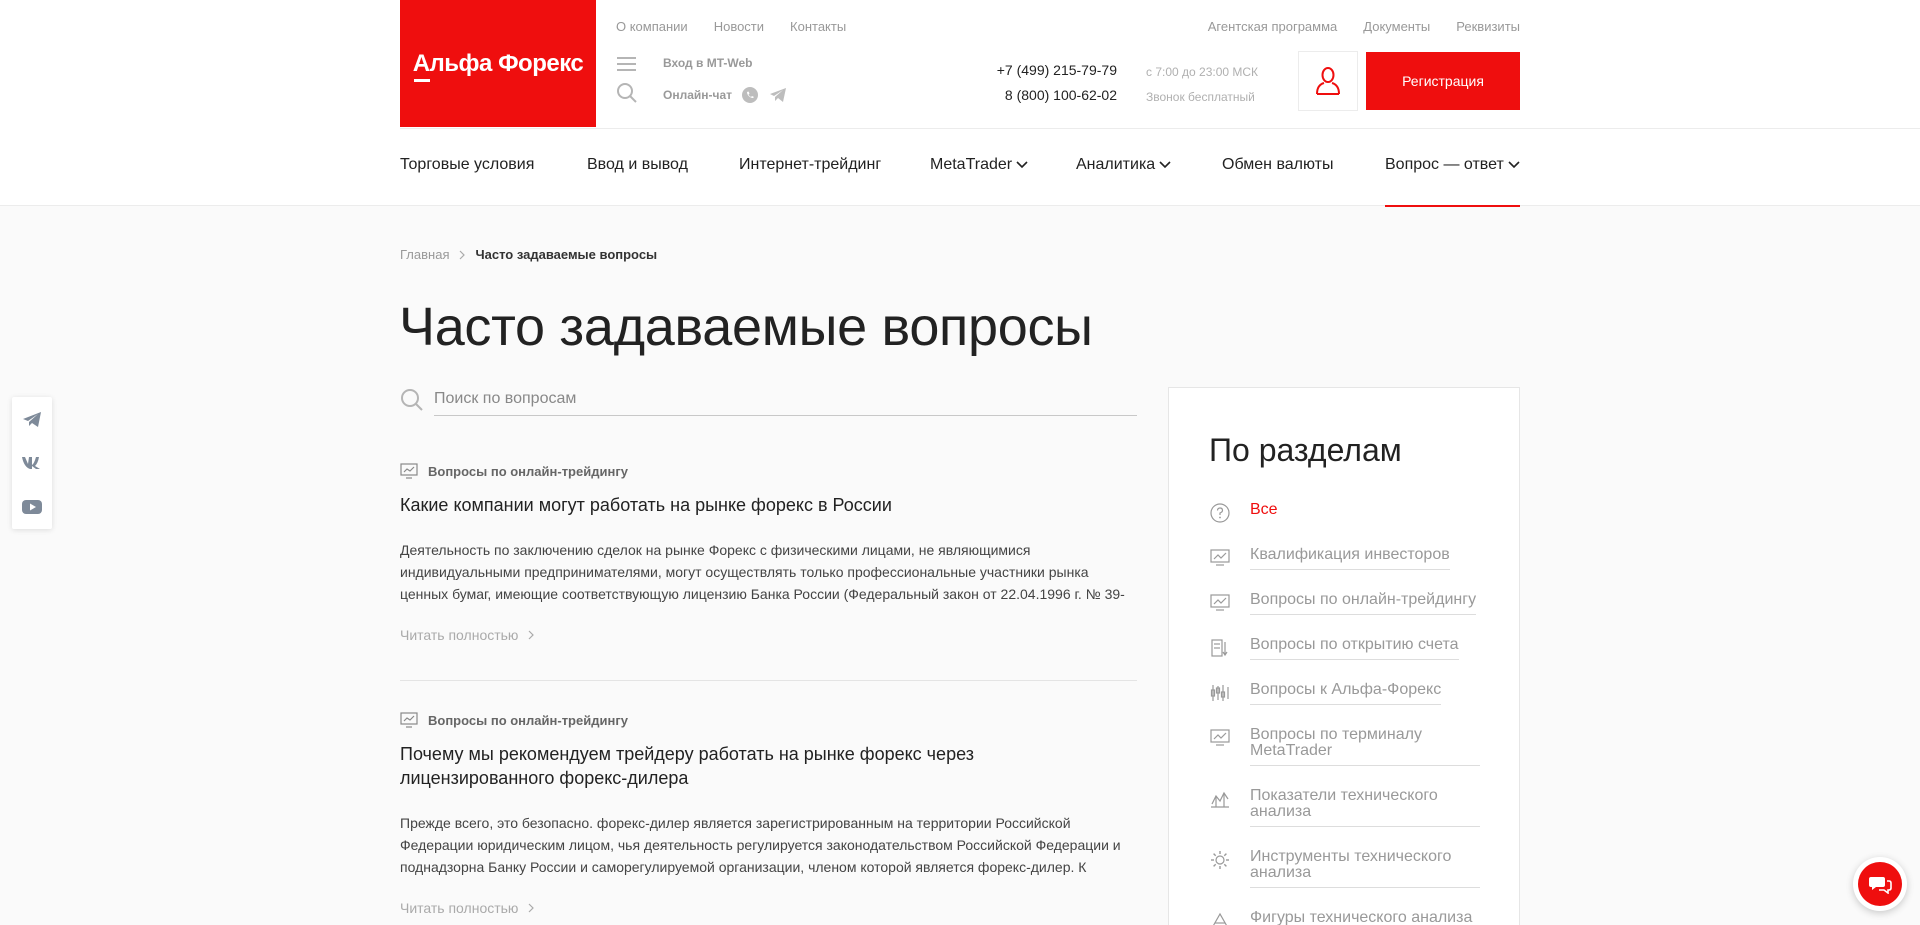  Describe the element at coordinates (1345, 648) in the screenshot. I see `sidebar-item-account-opening: Вопросы по открытию счета` at that location.